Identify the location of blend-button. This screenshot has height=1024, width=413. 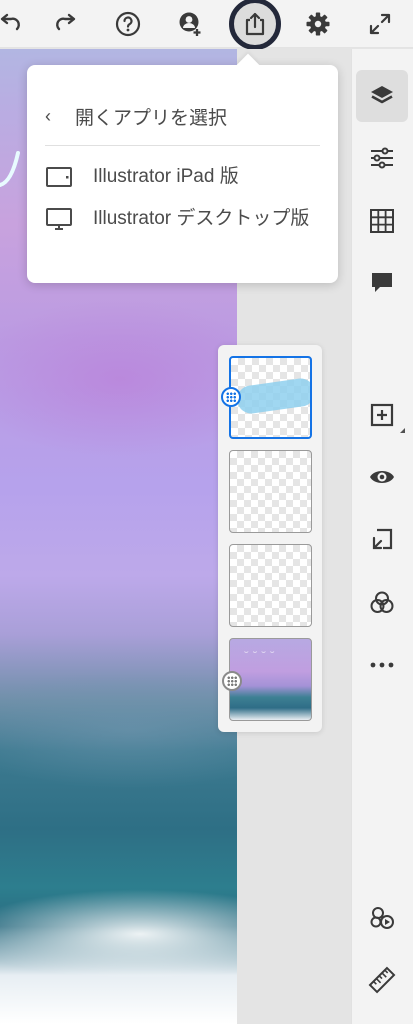
(382, 603).